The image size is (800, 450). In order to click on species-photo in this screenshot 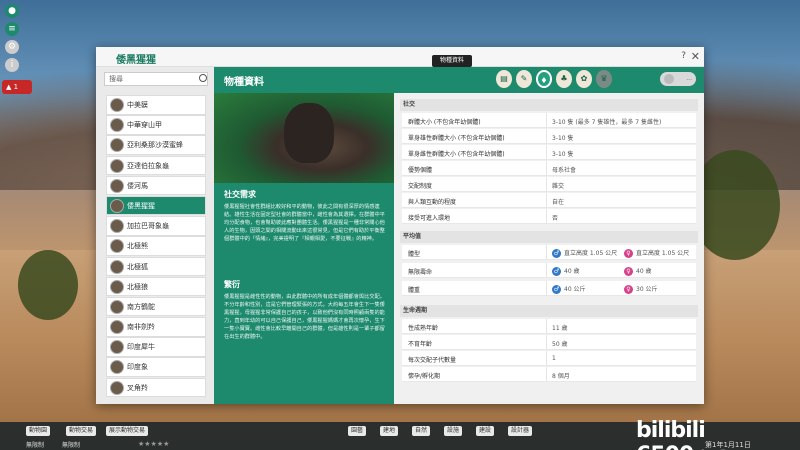, I will do `click(304, 138)`.